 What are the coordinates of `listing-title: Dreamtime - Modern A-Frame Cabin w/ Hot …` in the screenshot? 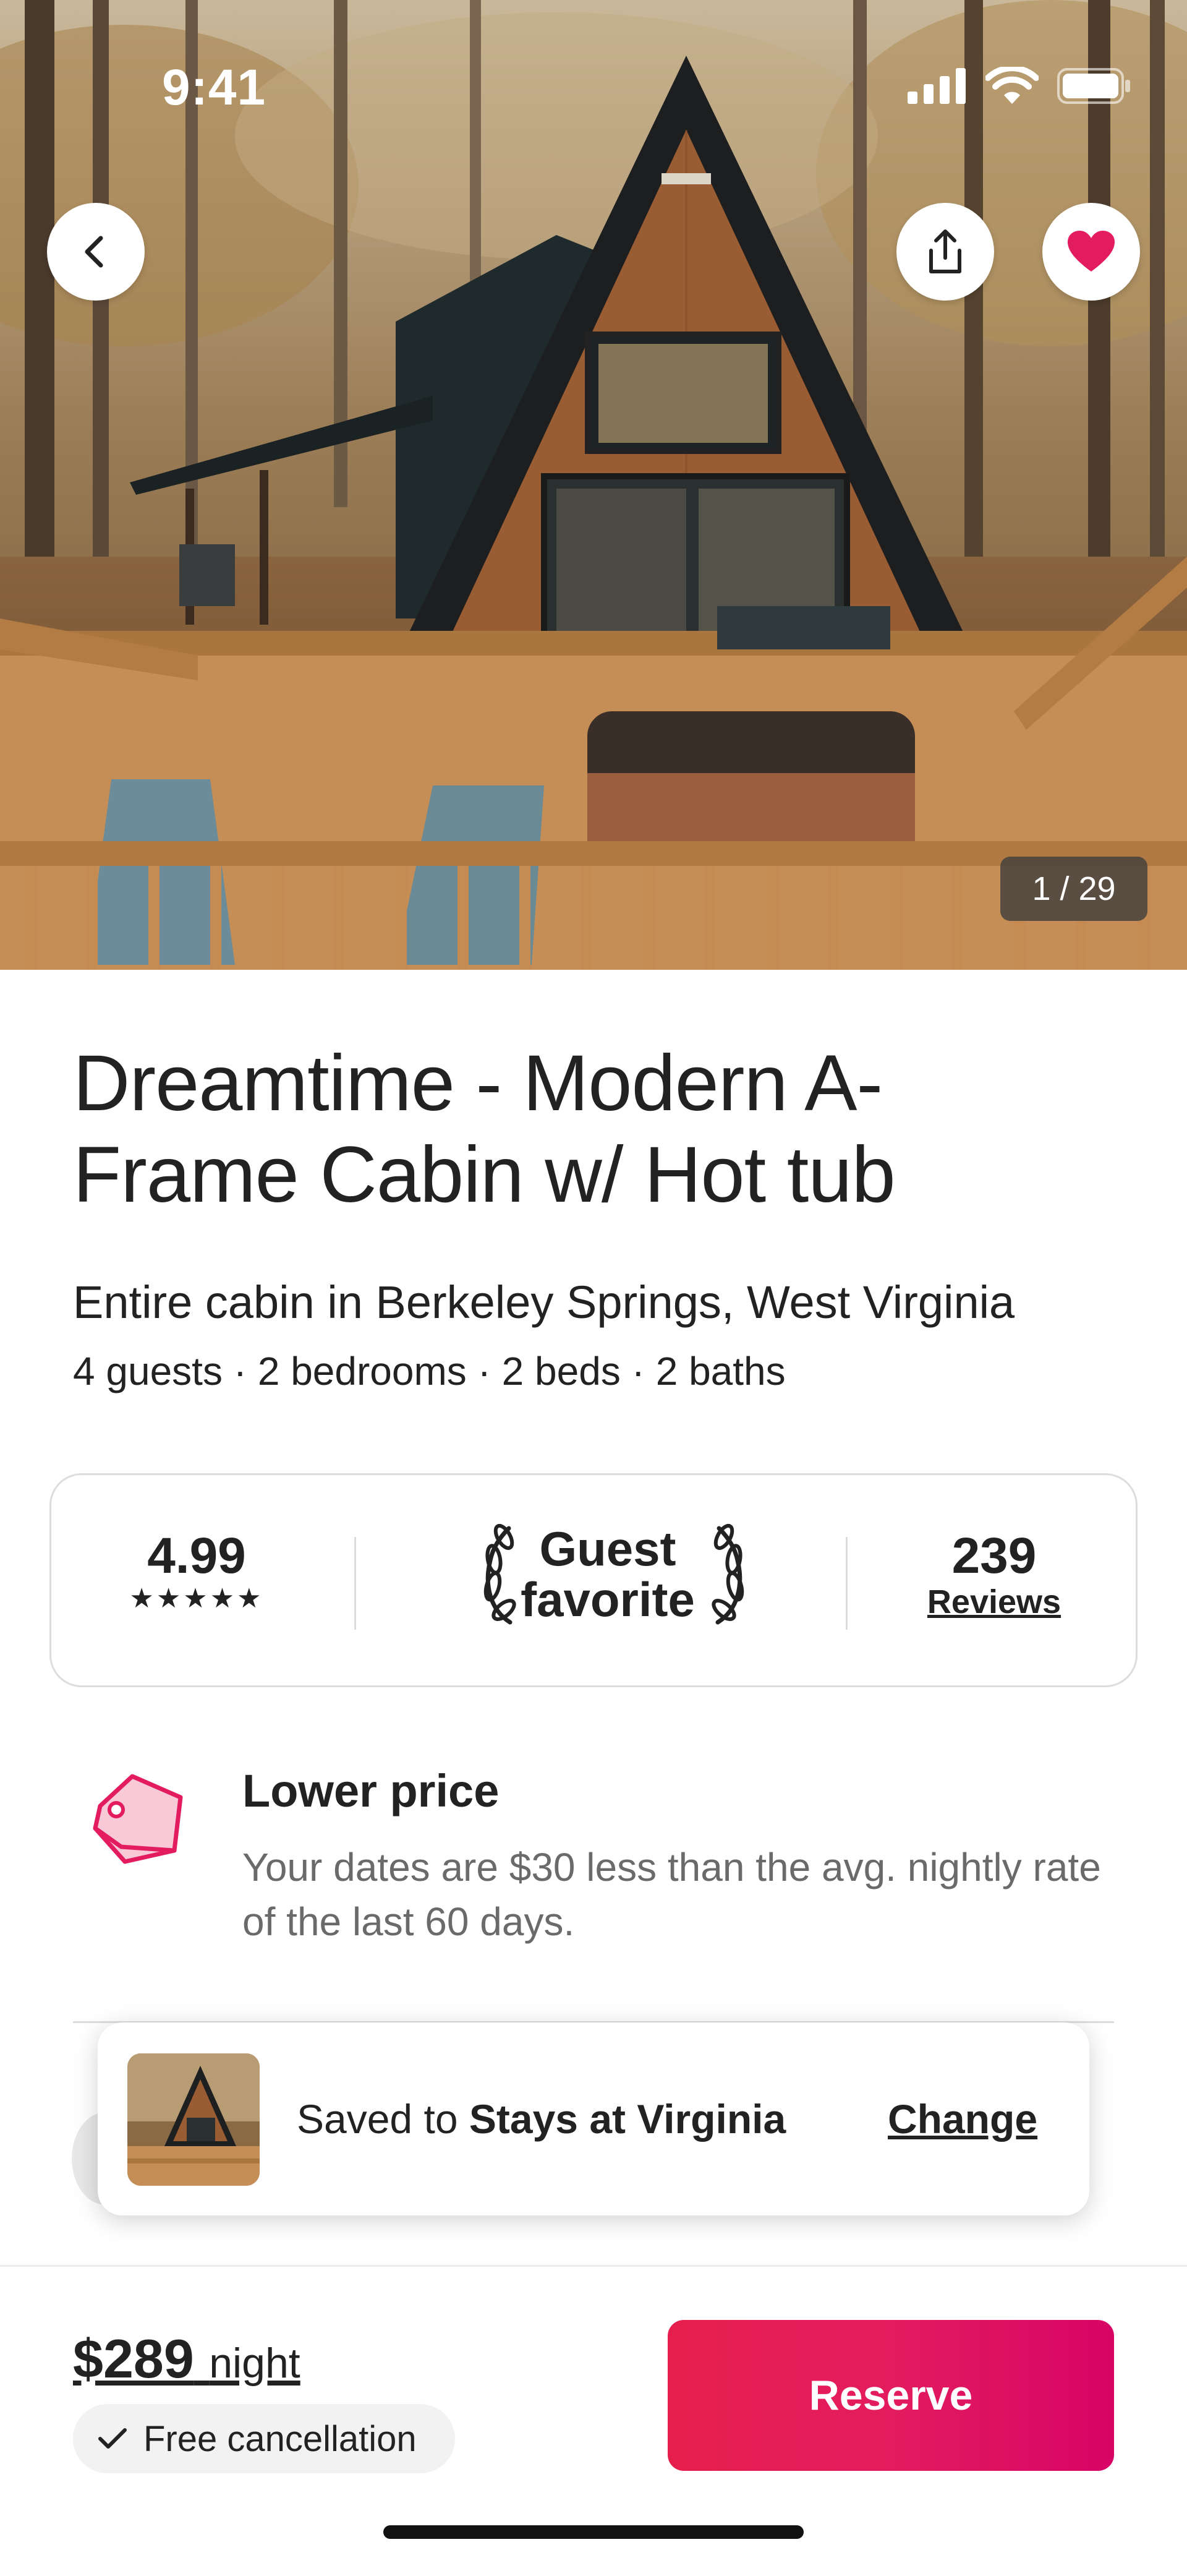 It's located at (485, 1129).